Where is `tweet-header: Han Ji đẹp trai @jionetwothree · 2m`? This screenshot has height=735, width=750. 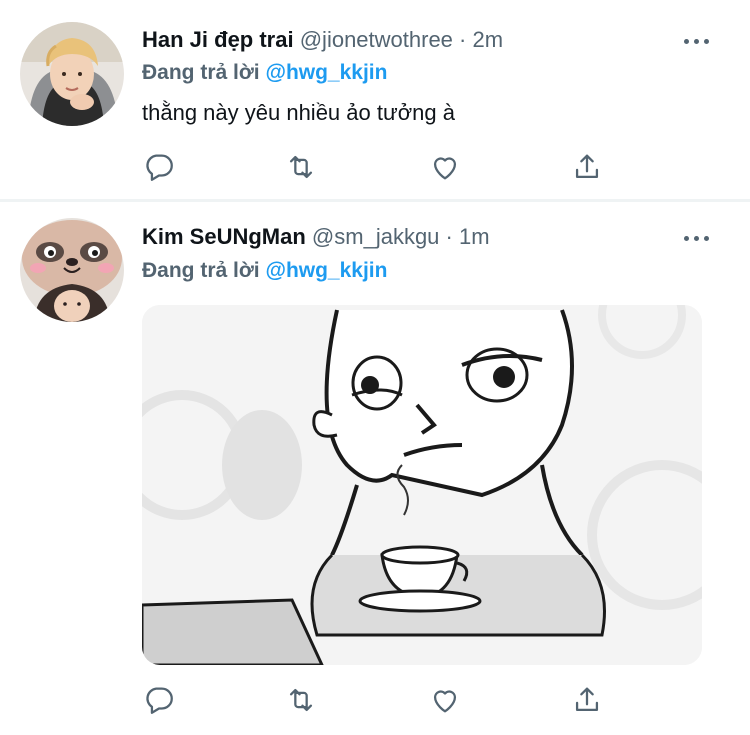
tweet-header: Han Ji đẹp trai @jionetwothree · 2m is located at coordinates (322, 40).